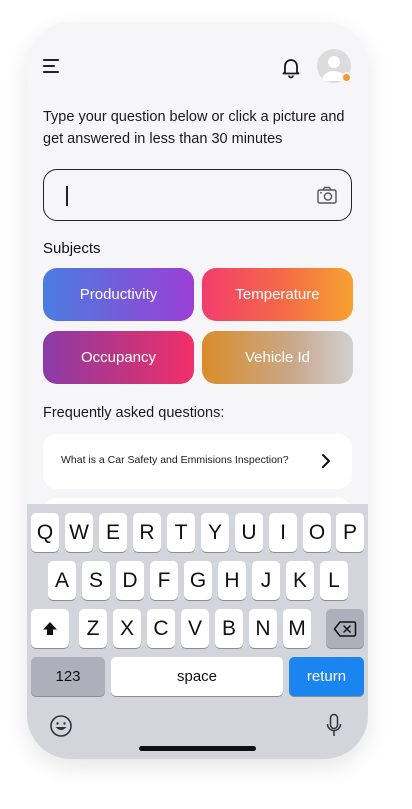  What do you see at coordinates (317, 532) in the screenshot?
I see `key-o: O` at bounding box center [317, 532].